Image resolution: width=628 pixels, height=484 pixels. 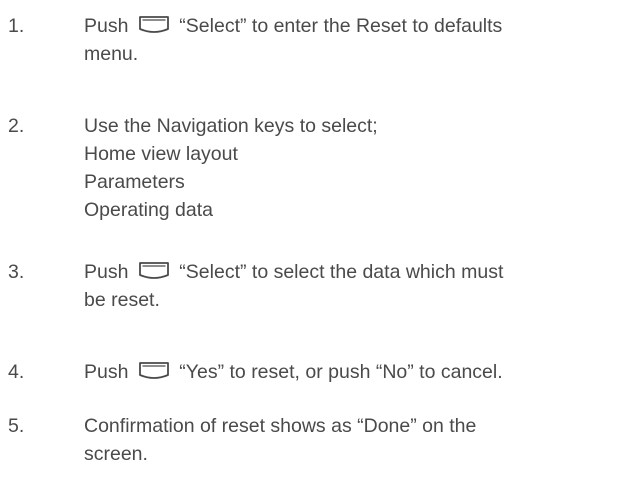 What do you see at coordinates (341, 372) in the screenshot?
I see `step-suffix: “Yes” to reset, or push “No” to cancel.` at bounding box center [341, 372].